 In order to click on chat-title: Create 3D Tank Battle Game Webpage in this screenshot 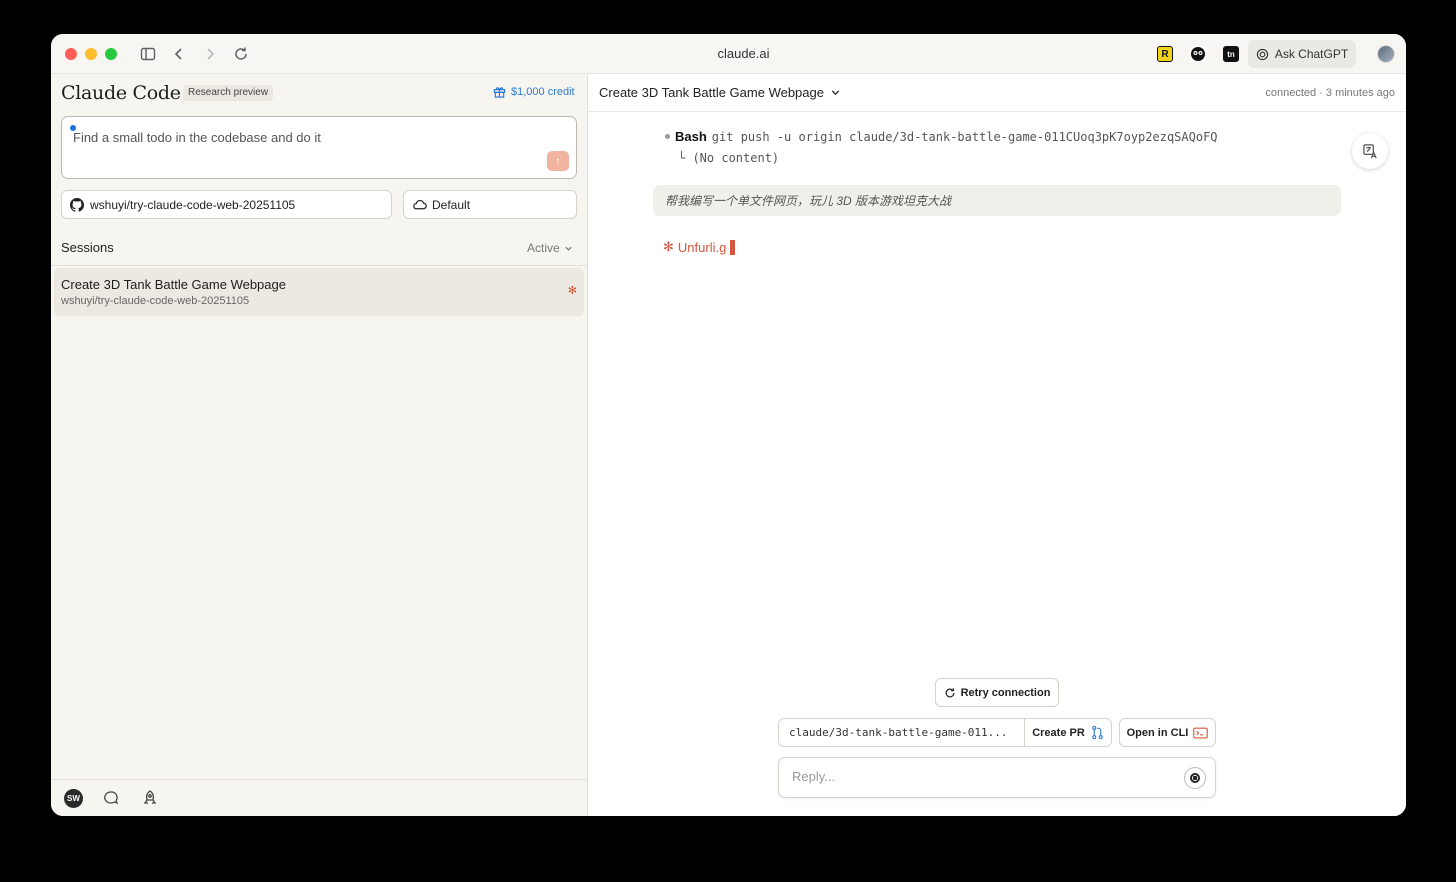, I will do `click(711, 92)`.